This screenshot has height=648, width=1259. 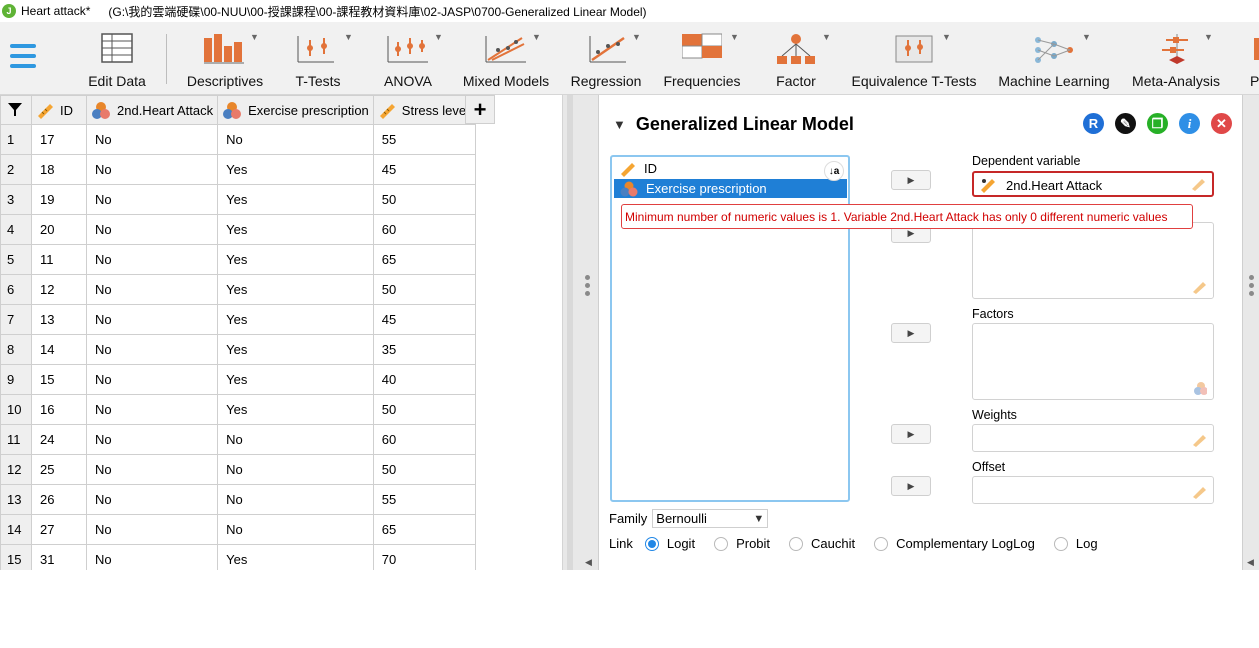 I want to click on dependent-variable-field: 2nd.Heart Attack, so click(x=1093, y=184).